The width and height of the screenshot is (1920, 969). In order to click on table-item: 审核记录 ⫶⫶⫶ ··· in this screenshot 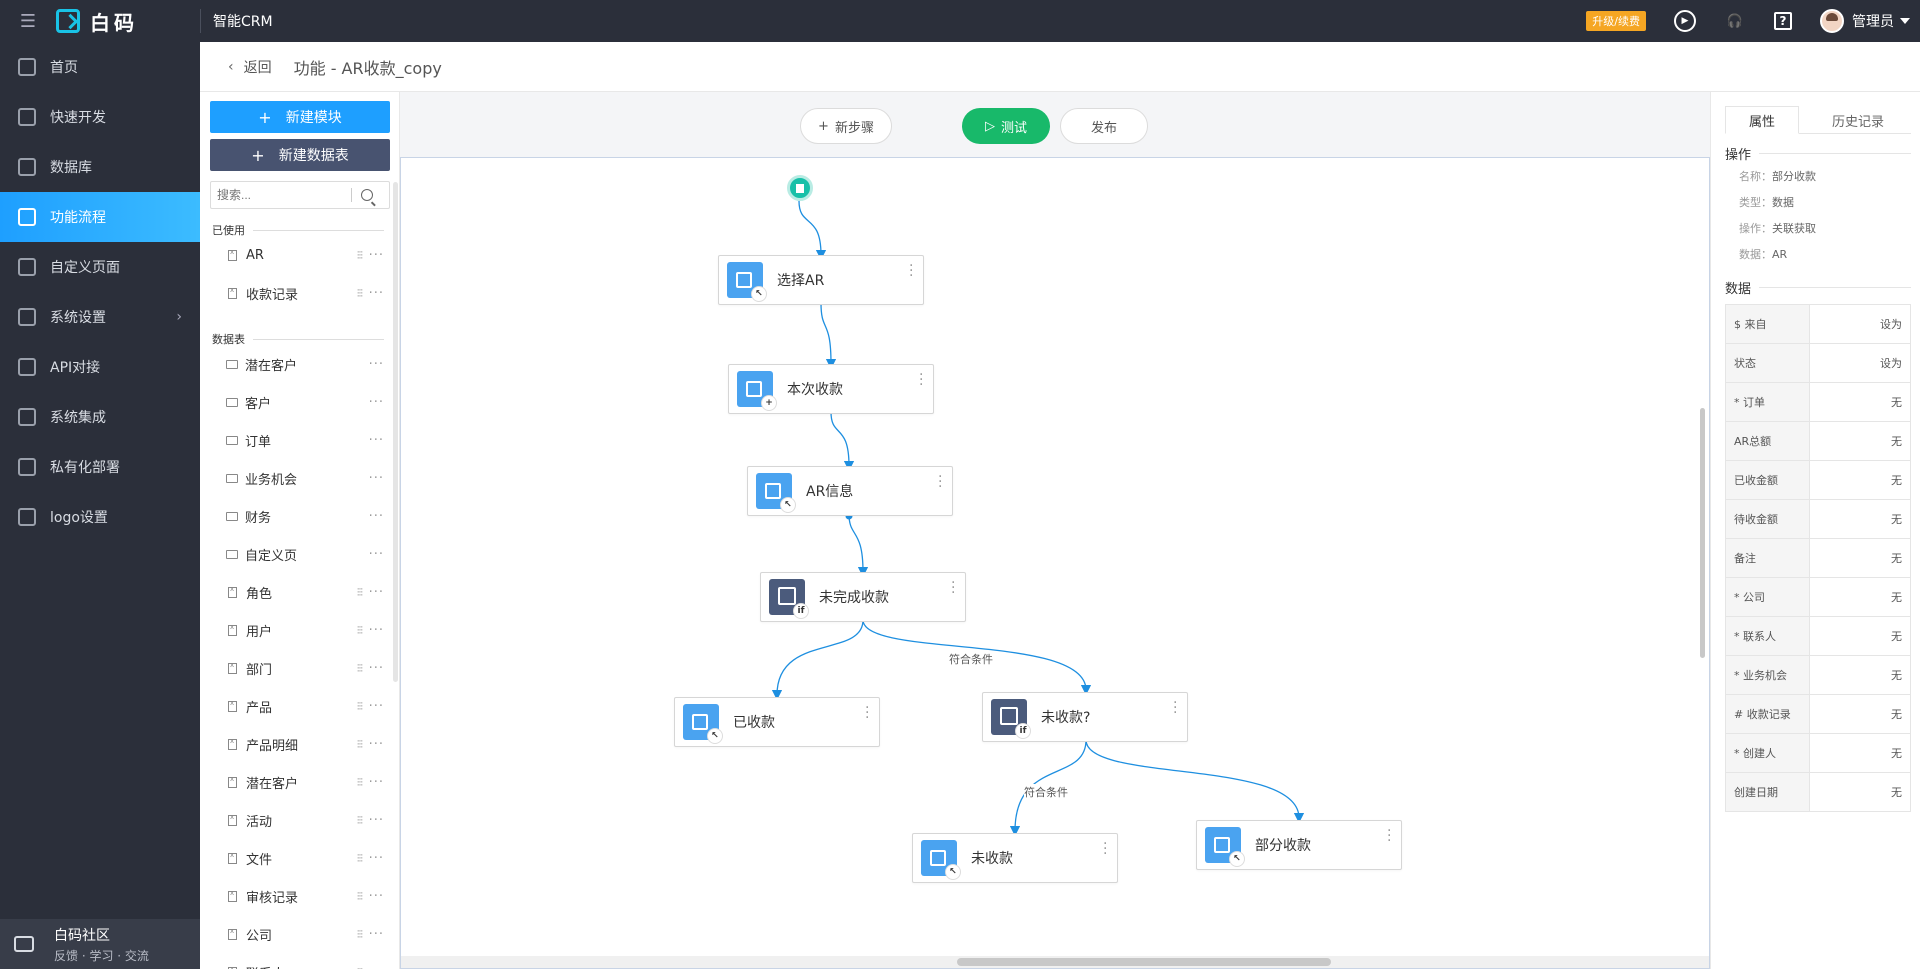, I will do `click(296, 896)`.